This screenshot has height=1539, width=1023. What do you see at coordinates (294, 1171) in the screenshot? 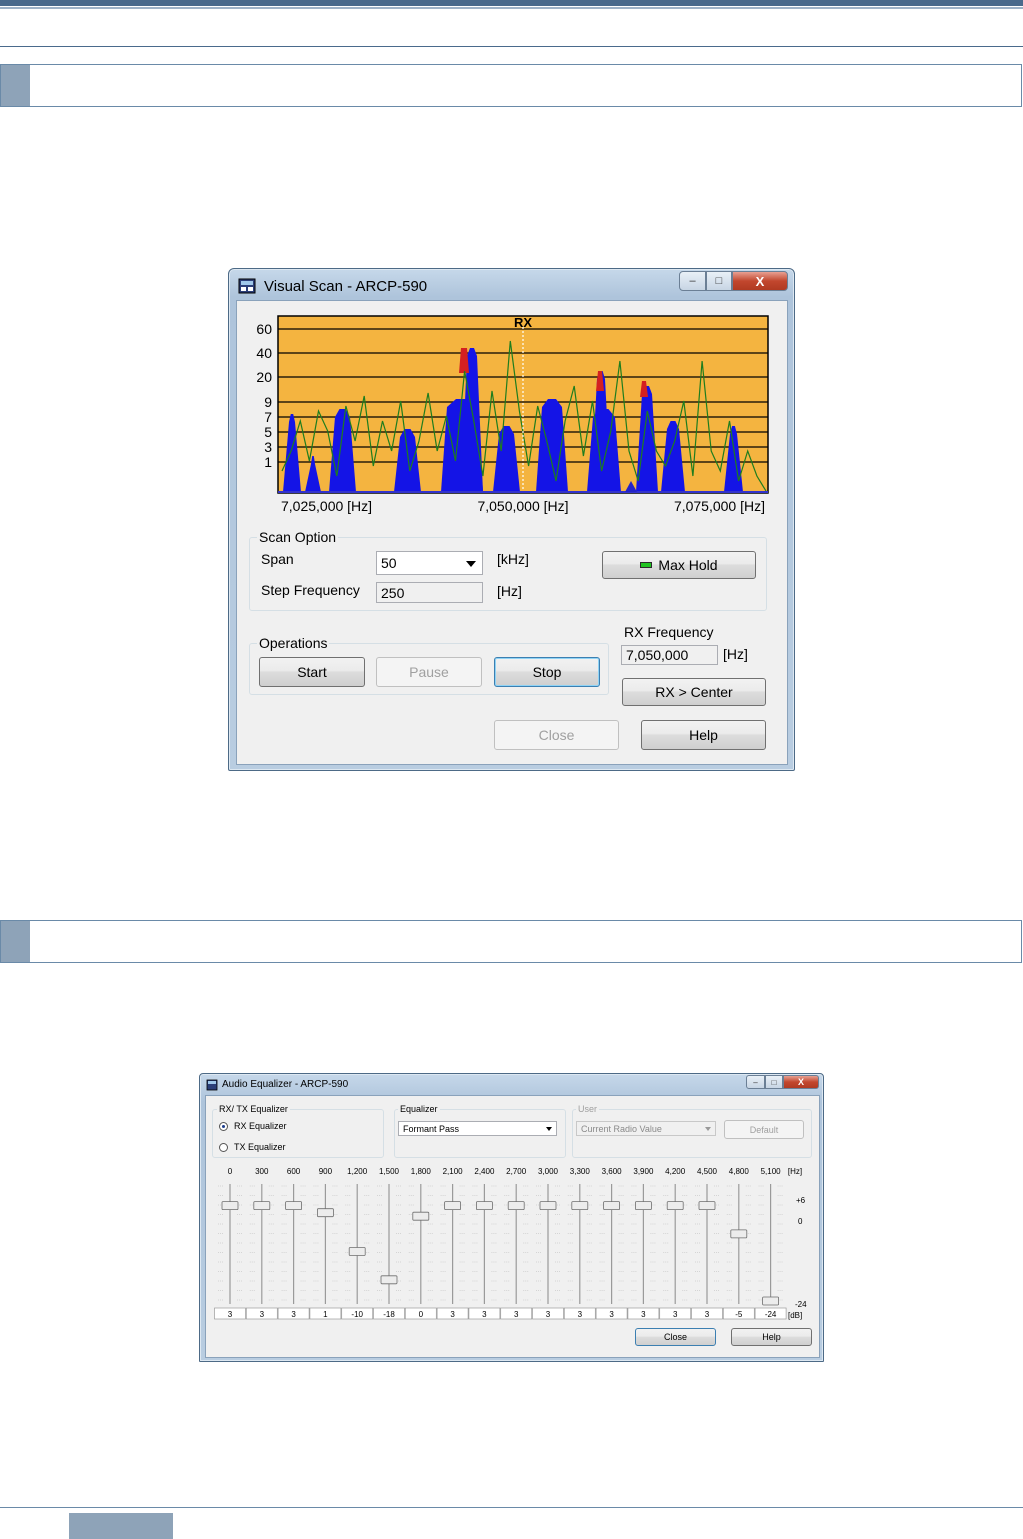
I see `band-frequency-label: 600` at bounding box center [294, 1171].